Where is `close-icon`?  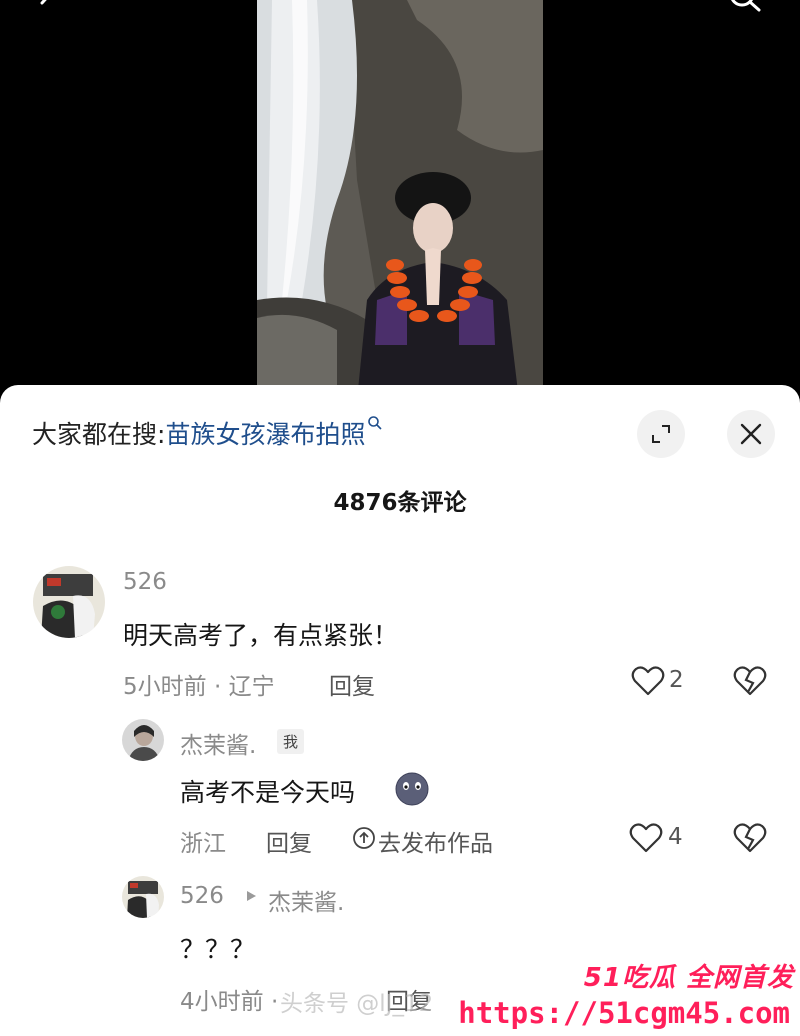 close-icon is located at coordinates (751, 434).